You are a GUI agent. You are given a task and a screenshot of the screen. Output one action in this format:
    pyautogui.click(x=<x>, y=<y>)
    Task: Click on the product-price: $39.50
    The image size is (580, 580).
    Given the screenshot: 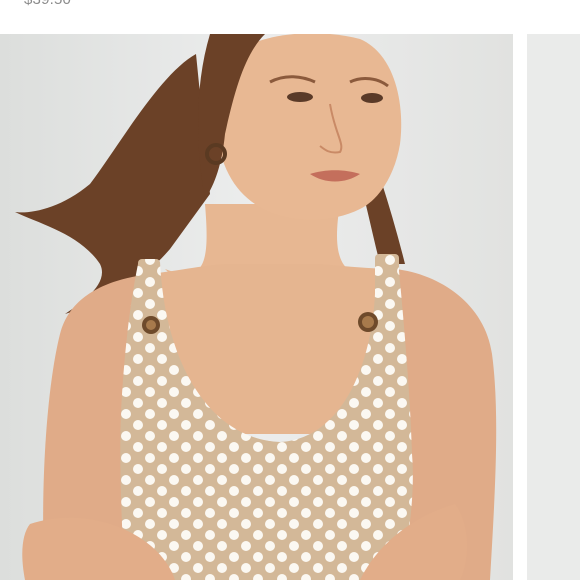 What is the action you would take?
    pyautogui.click(x=47, y=4)
    